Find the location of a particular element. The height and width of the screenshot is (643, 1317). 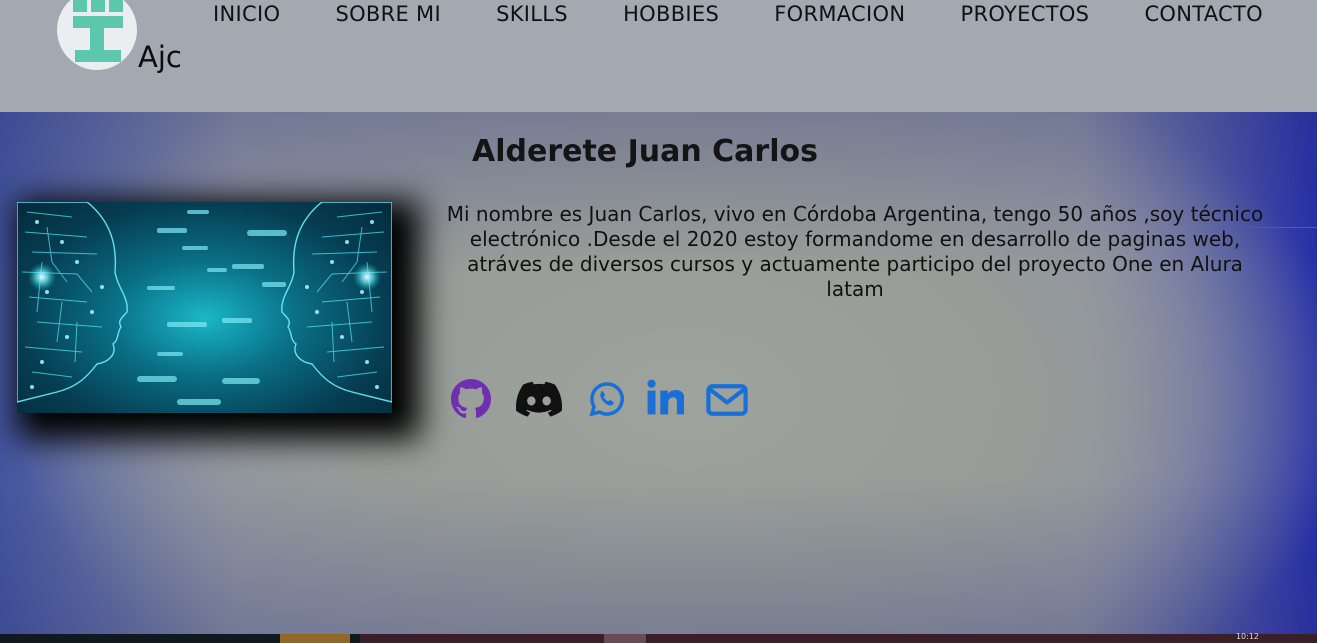

nav-skills: SKILLS is located at coordinates (532, 14).